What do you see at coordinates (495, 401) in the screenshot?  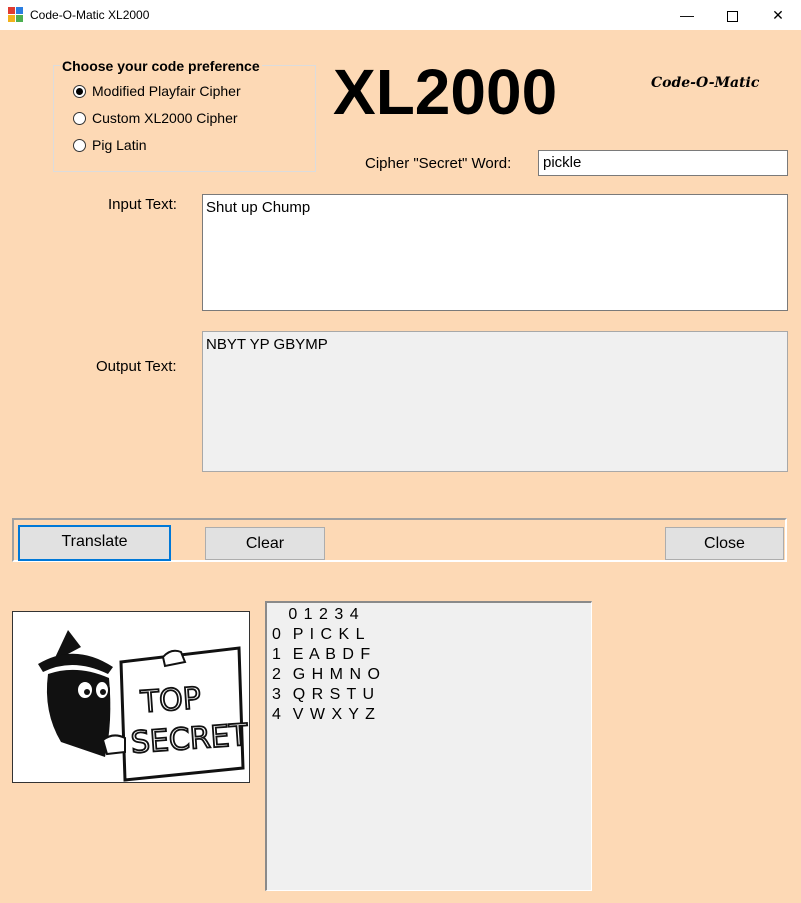 I see `output-text-area: NBYT YP GBYMP` at bounding box center [495, 401].